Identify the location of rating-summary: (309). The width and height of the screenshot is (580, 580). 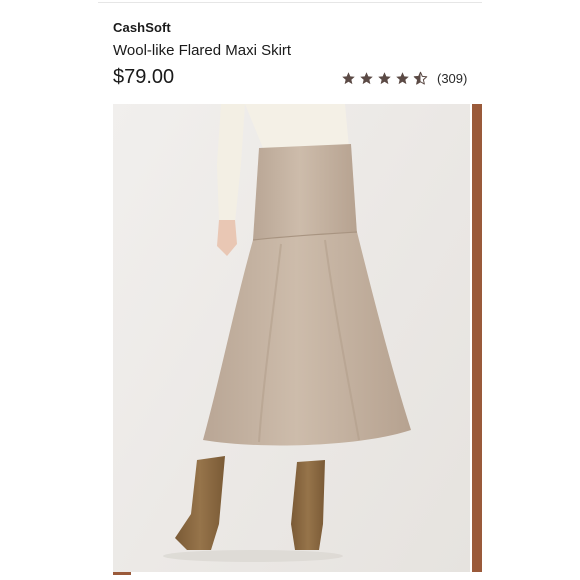
(404, 78).